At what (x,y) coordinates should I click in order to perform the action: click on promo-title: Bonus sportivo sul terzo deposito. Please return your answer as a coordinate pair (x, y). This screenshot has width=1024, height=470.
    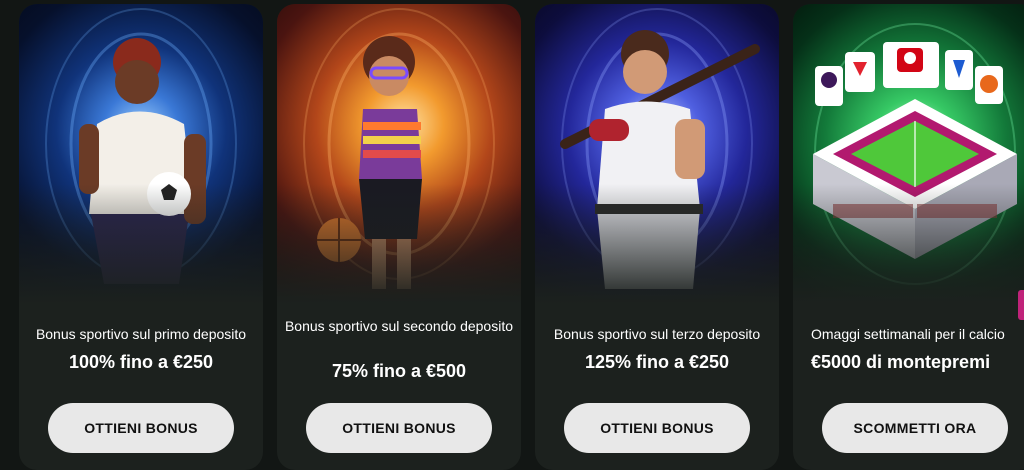
    Looking at the image, I should click on (657, 334).